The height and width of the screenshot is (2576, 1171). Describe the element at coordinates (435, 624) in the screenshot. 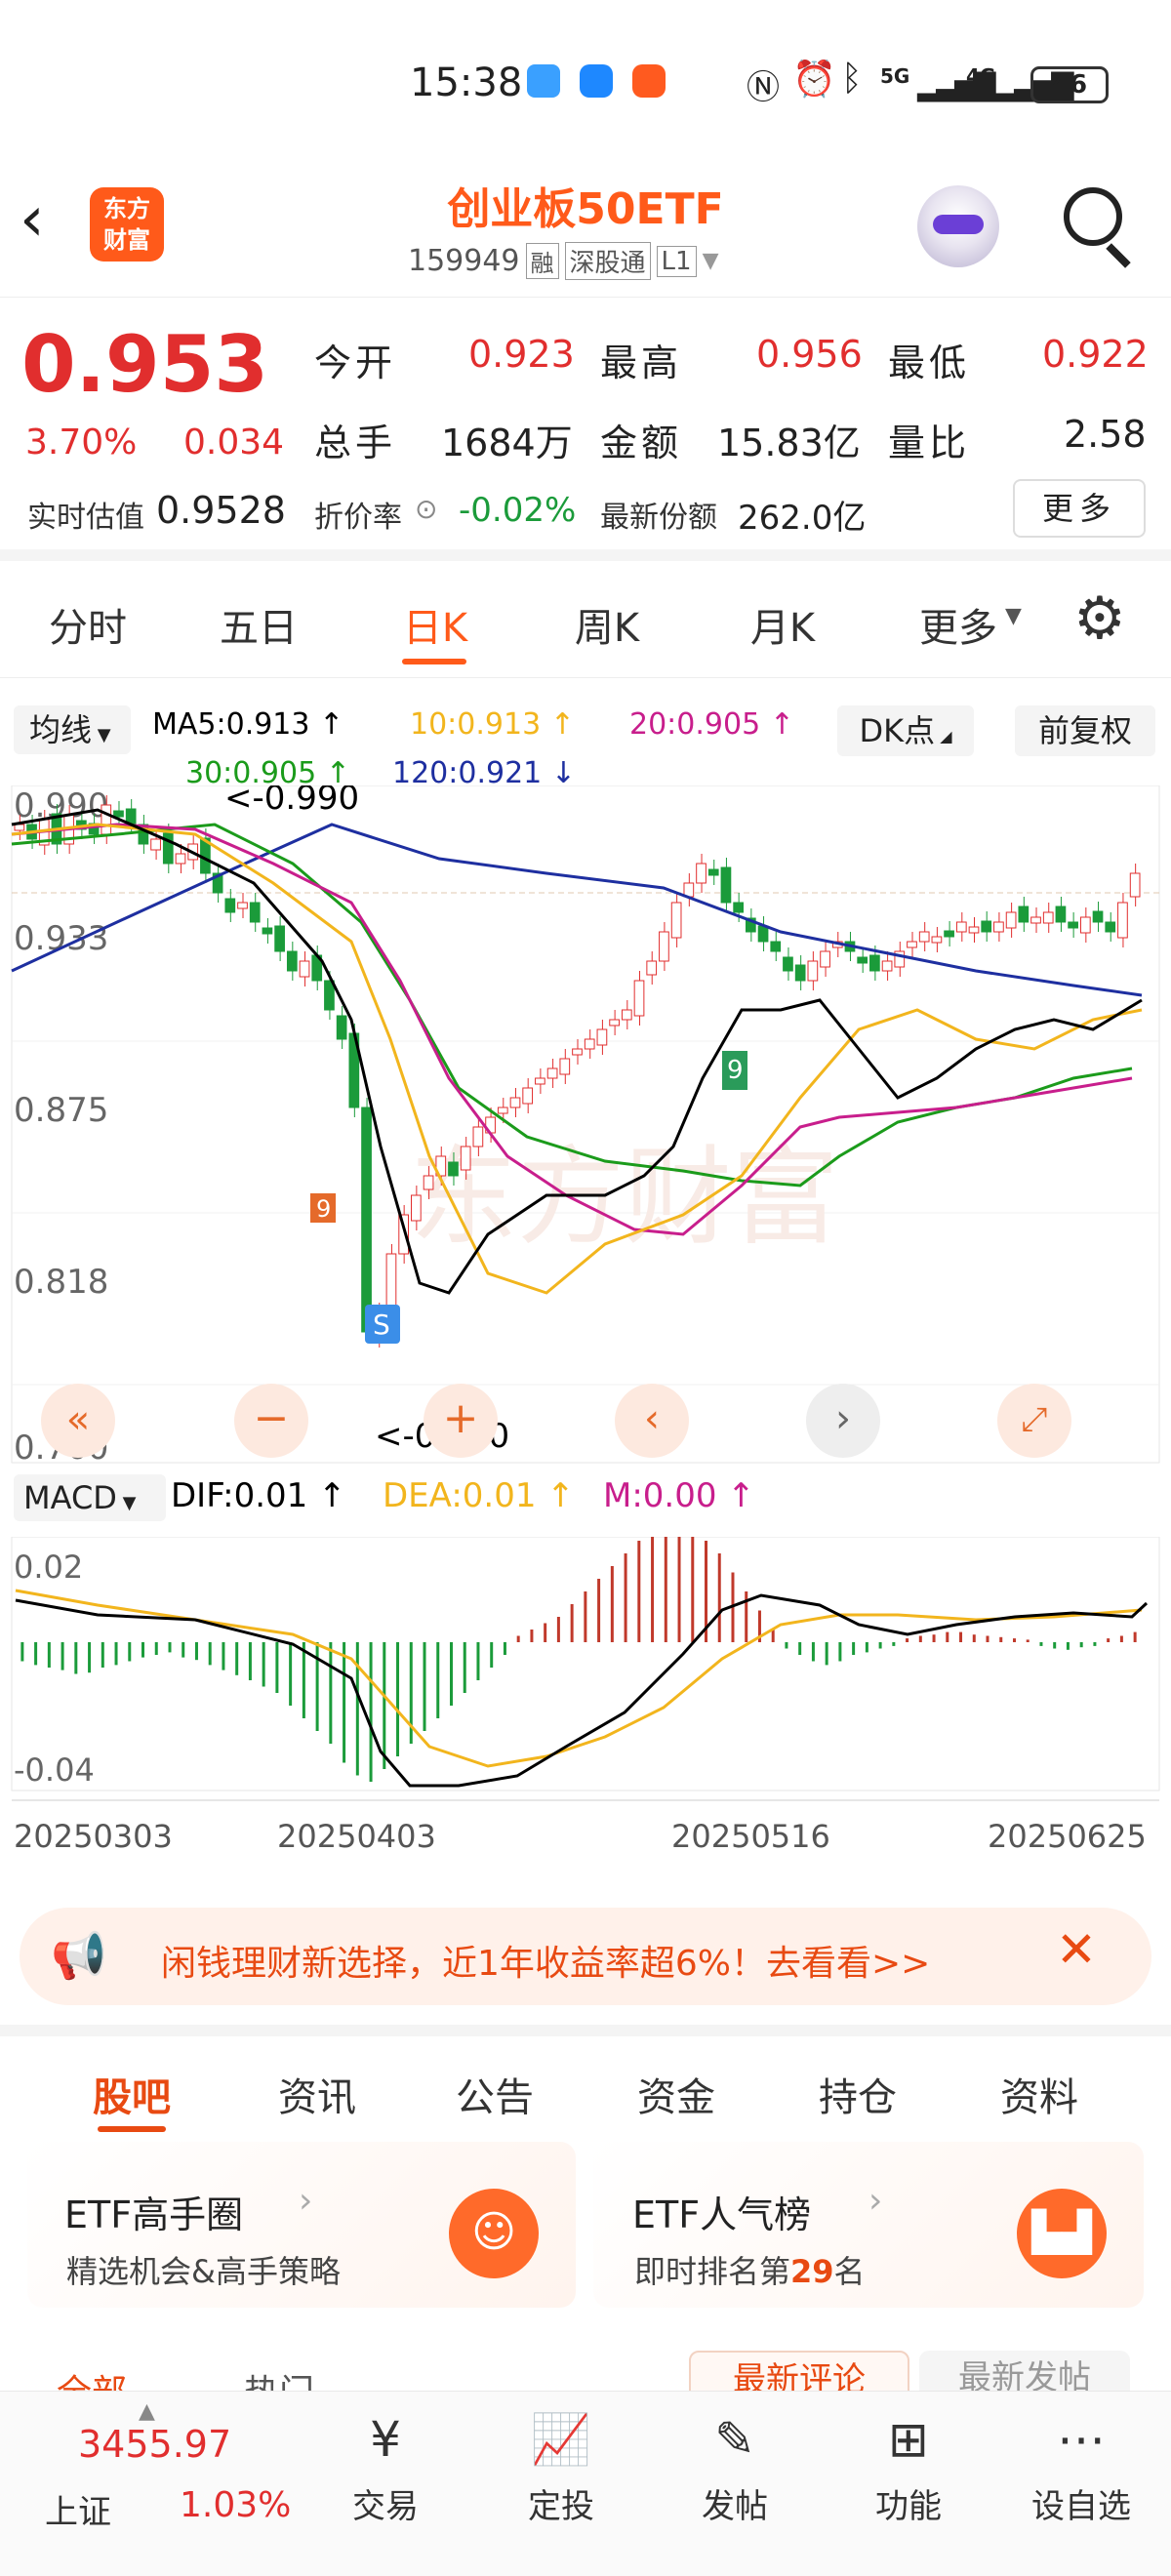

I see `tab-daily-k: 日K` at that location.